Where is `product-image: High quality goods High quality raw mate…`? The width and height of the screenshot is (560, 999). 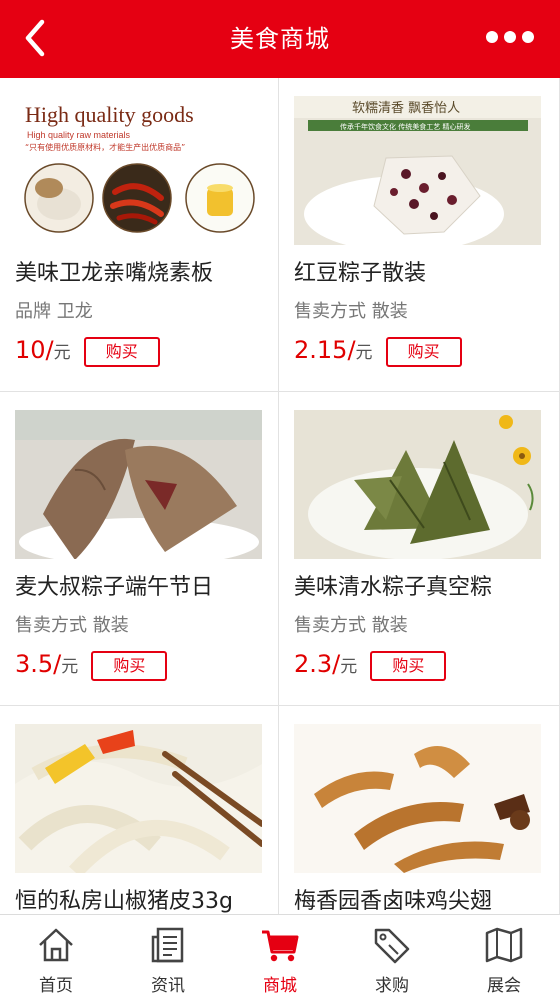
product-image: High quality goods High quality raw mate… is located at coordinates (138, 170).